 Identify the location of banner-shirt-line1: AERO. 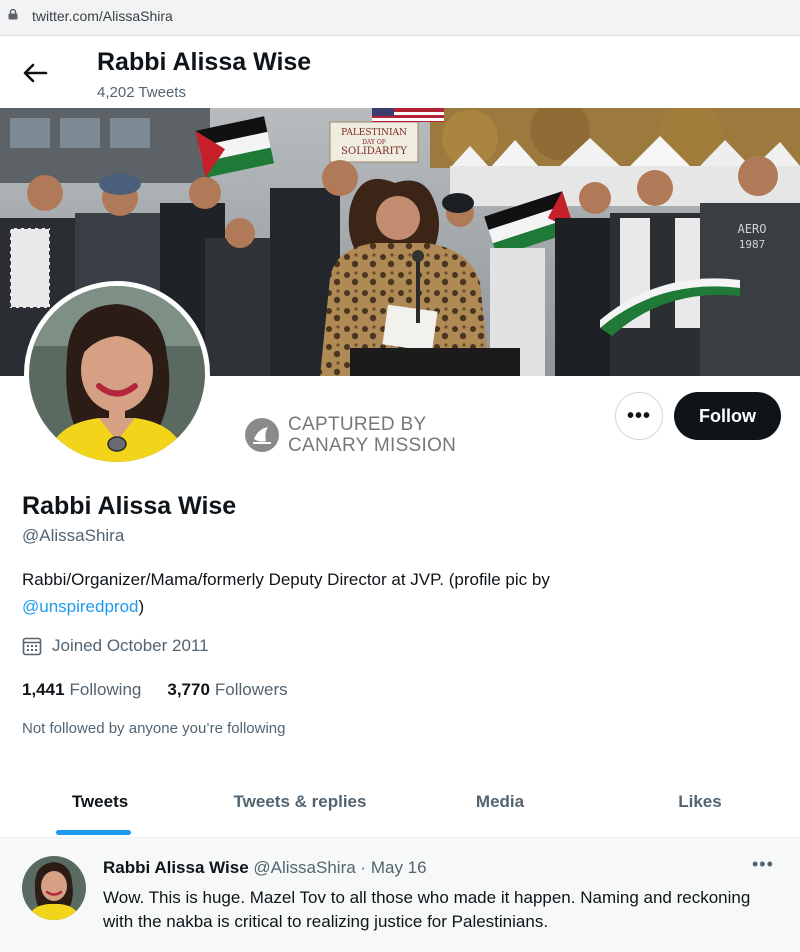
(752, 229).